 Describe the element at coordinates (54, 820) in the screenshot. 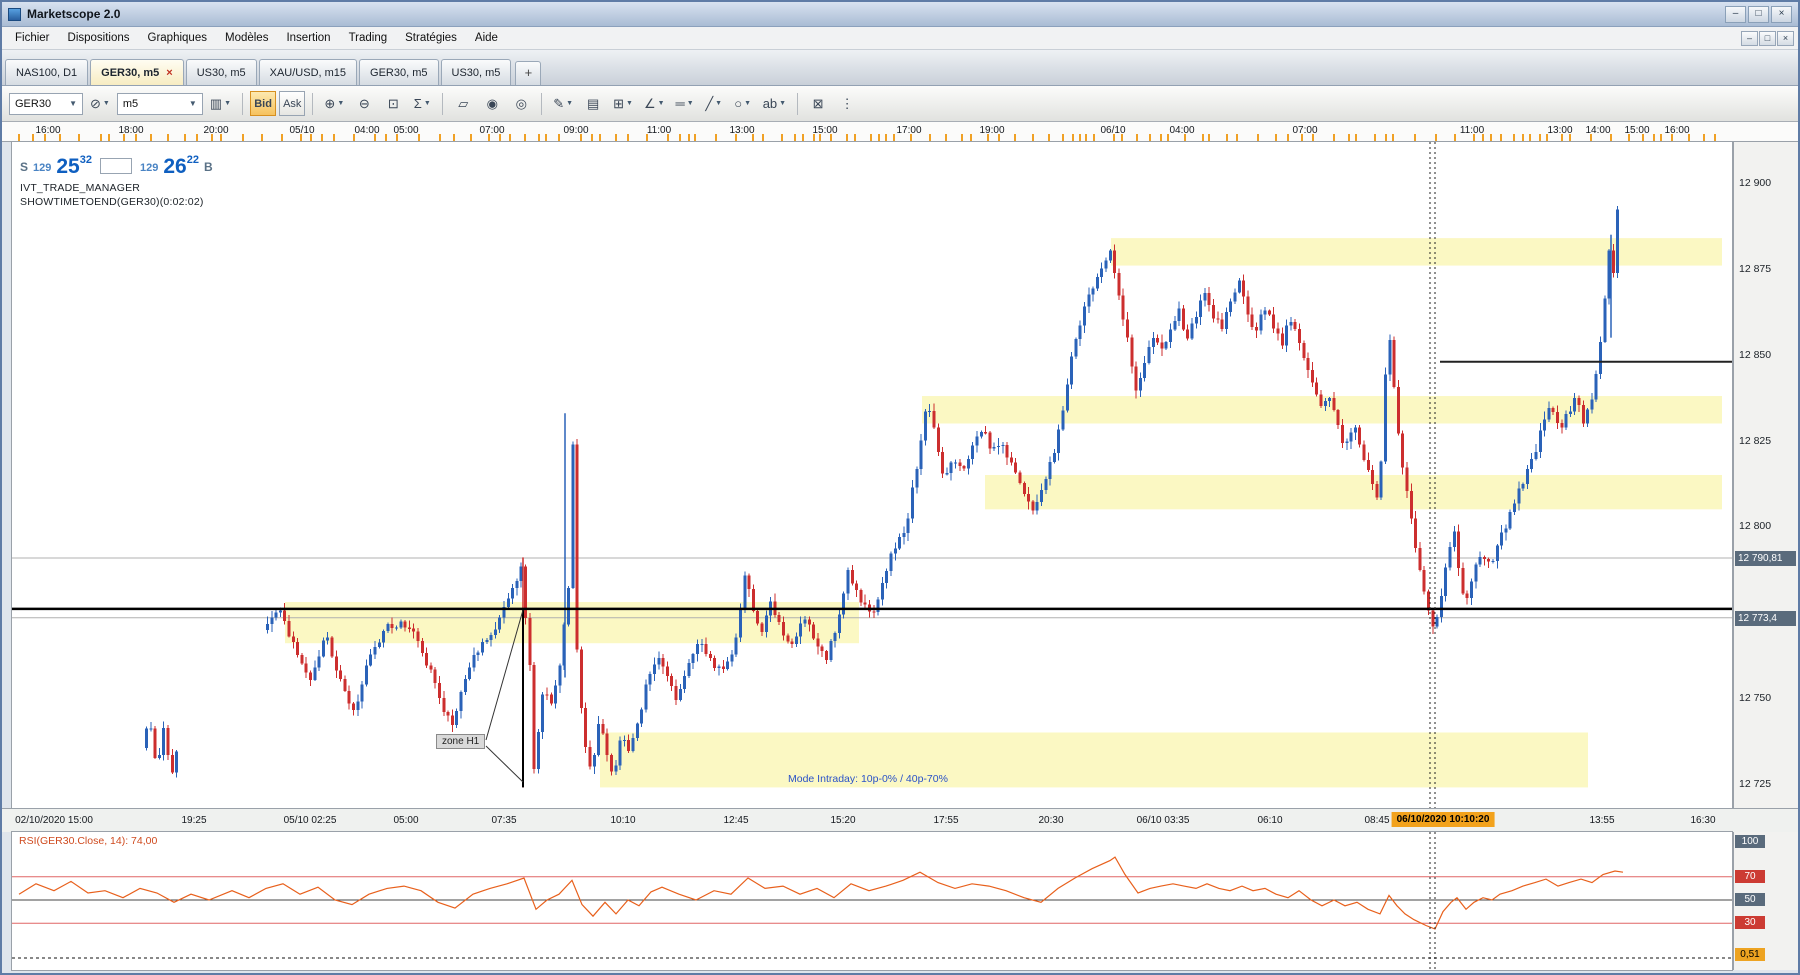

I see `time-label: 02/10/2020 15:00` at that location.